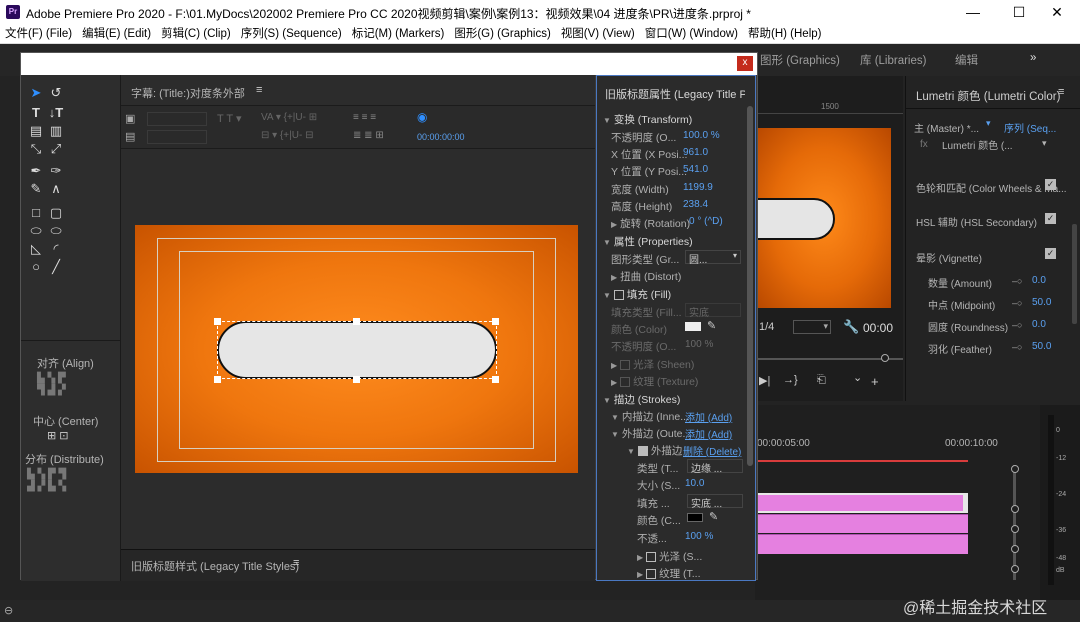  What do you see at coordinates (1057, 12) in the screenshot?
I see `close-window-button: ✕` at bounding box center [1057, 12].